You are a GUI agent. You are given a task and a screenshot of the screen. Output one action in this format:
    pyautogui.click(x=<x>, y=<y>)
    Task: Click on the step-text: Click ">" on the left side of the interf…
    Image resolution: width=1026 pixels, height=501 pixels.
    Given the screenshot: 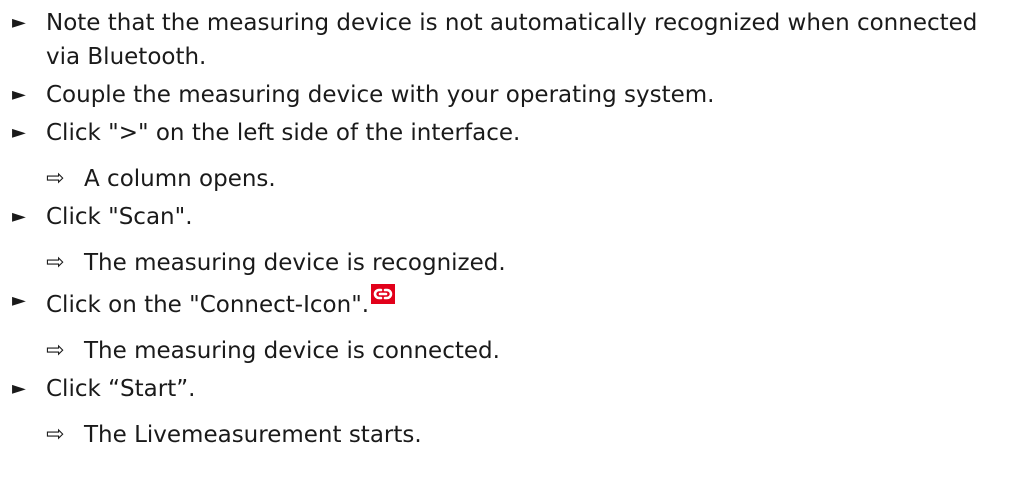 What is the action you would take?
    pyautogui.click(x=283, y=133)
    